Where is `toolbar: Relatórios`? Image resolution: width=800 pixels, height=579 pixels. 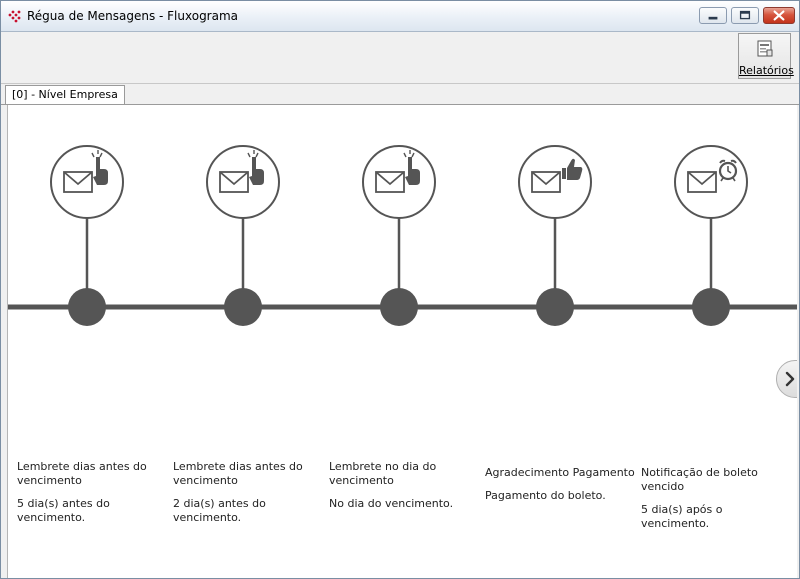 toolbar: Relatórios is located at coordinates (400, 58).